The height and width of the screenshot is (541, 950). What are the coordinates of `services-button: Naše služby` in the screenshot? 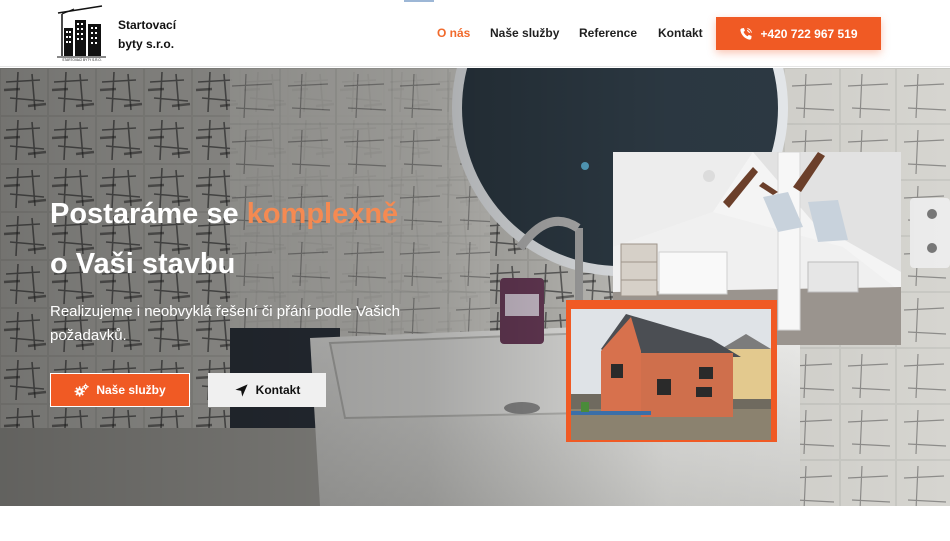 It's located at (120, 390).